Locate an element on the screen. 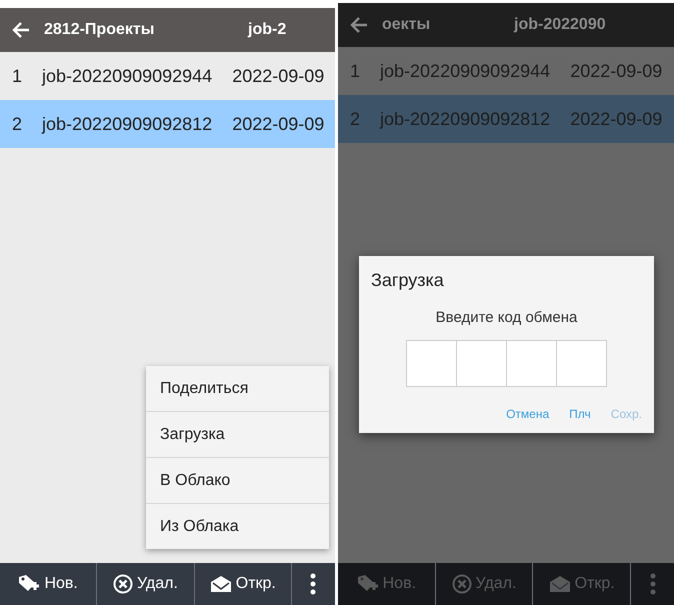 This screenshot has height=605, width=674. dialog-message: Введите код обмена is located at coordinates (507, 317).